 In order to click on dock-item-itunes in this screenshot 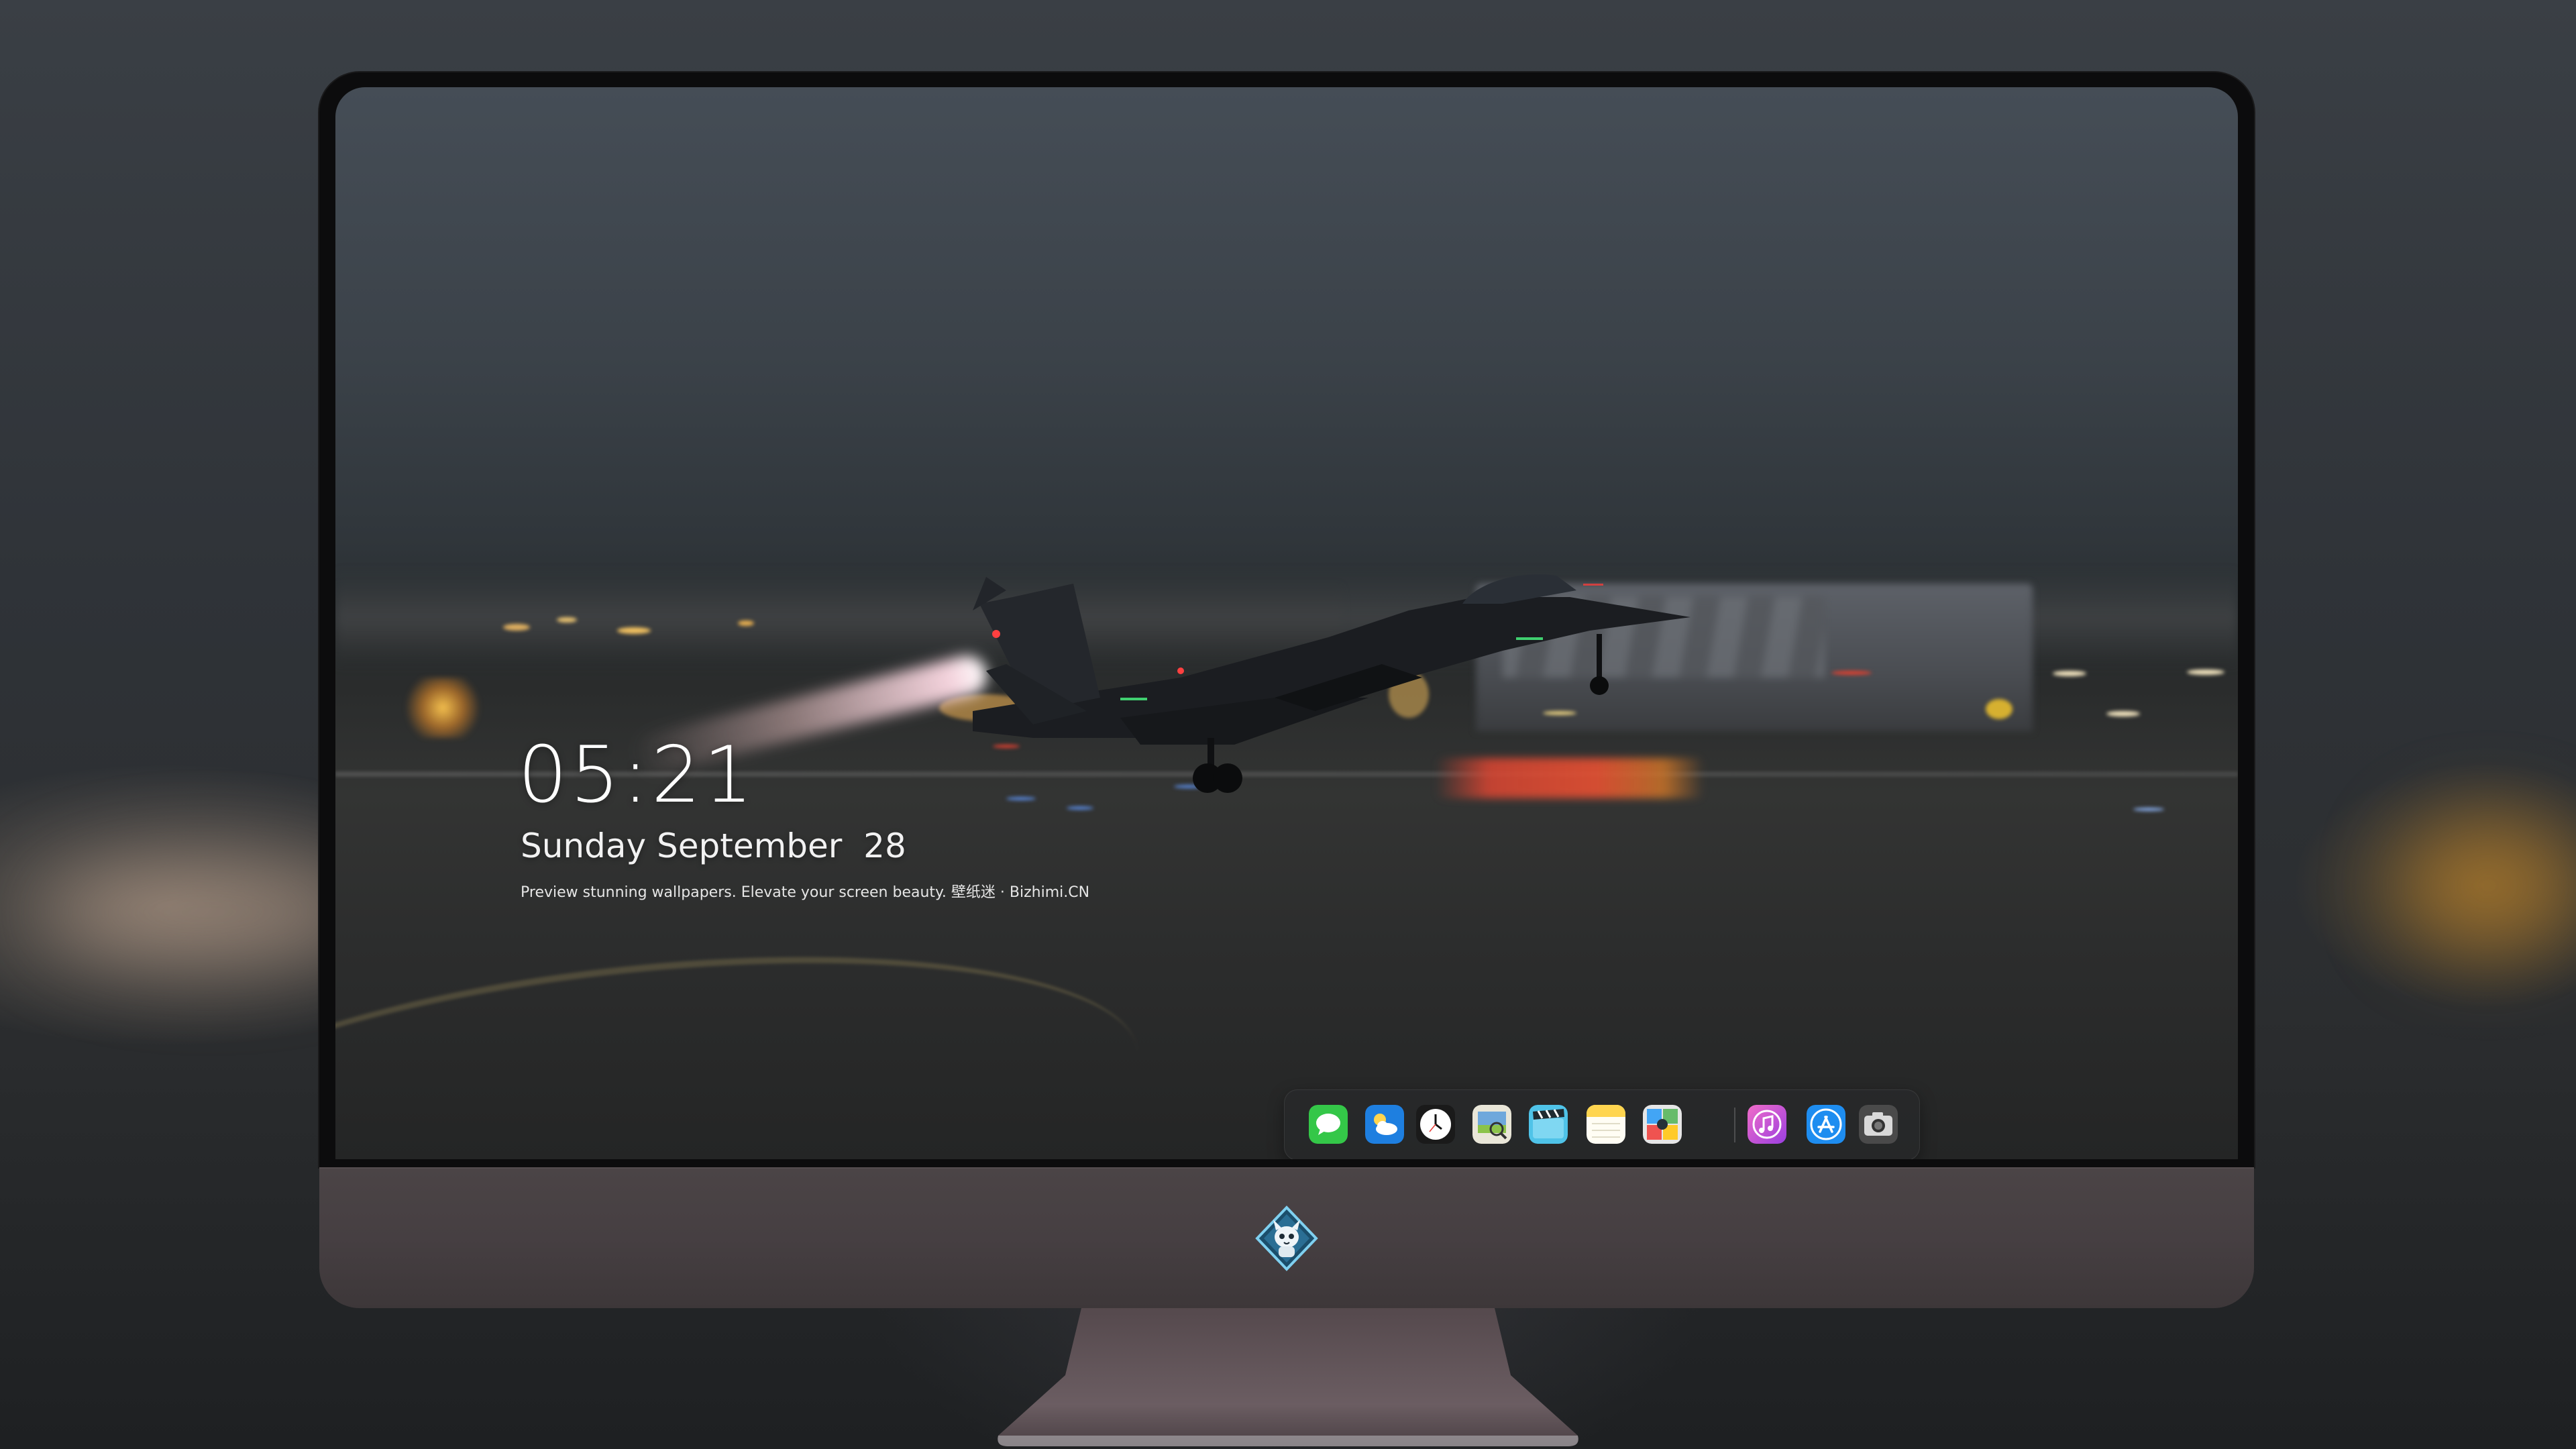, I will do `click(1767, 1124)`.